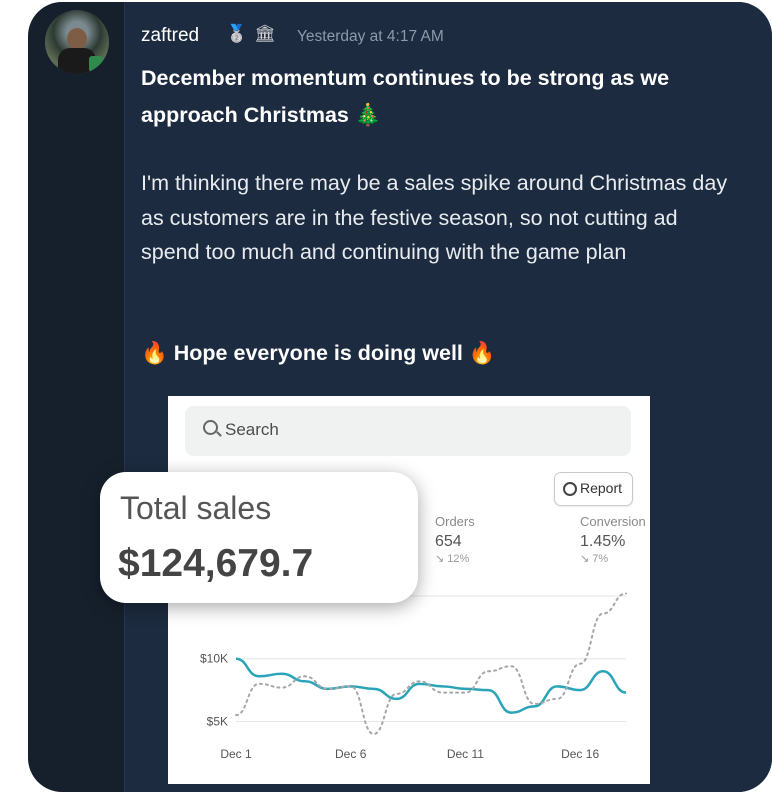 This screenshot has height=794, width=772. Describe the element at coordinates (210, 427) in the screenshot. I see `search-icon` at that location.